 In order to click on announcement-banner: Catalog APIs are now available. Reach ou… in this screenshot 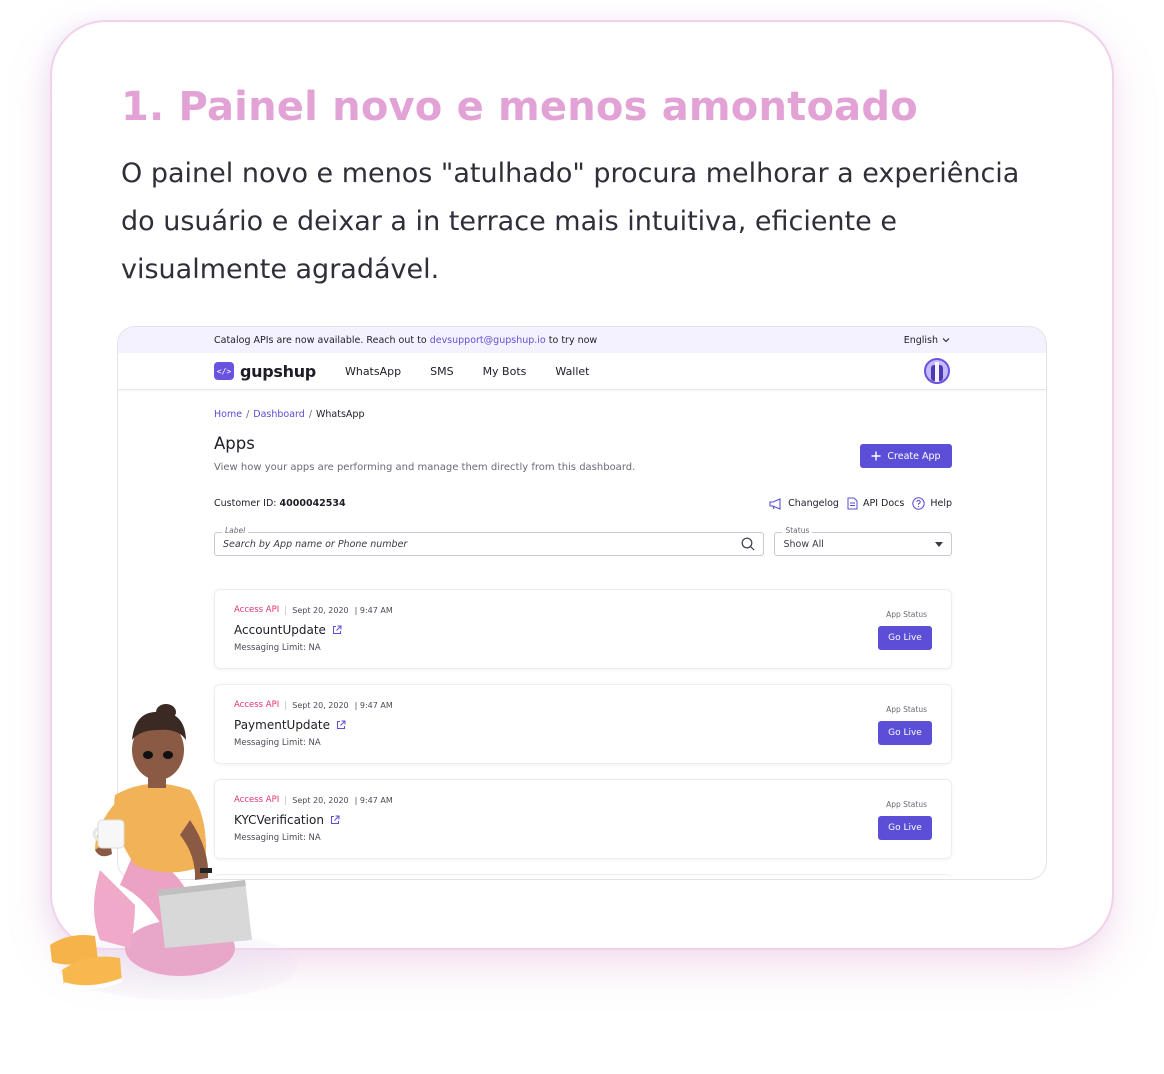, I will do `click(582, 340)`.